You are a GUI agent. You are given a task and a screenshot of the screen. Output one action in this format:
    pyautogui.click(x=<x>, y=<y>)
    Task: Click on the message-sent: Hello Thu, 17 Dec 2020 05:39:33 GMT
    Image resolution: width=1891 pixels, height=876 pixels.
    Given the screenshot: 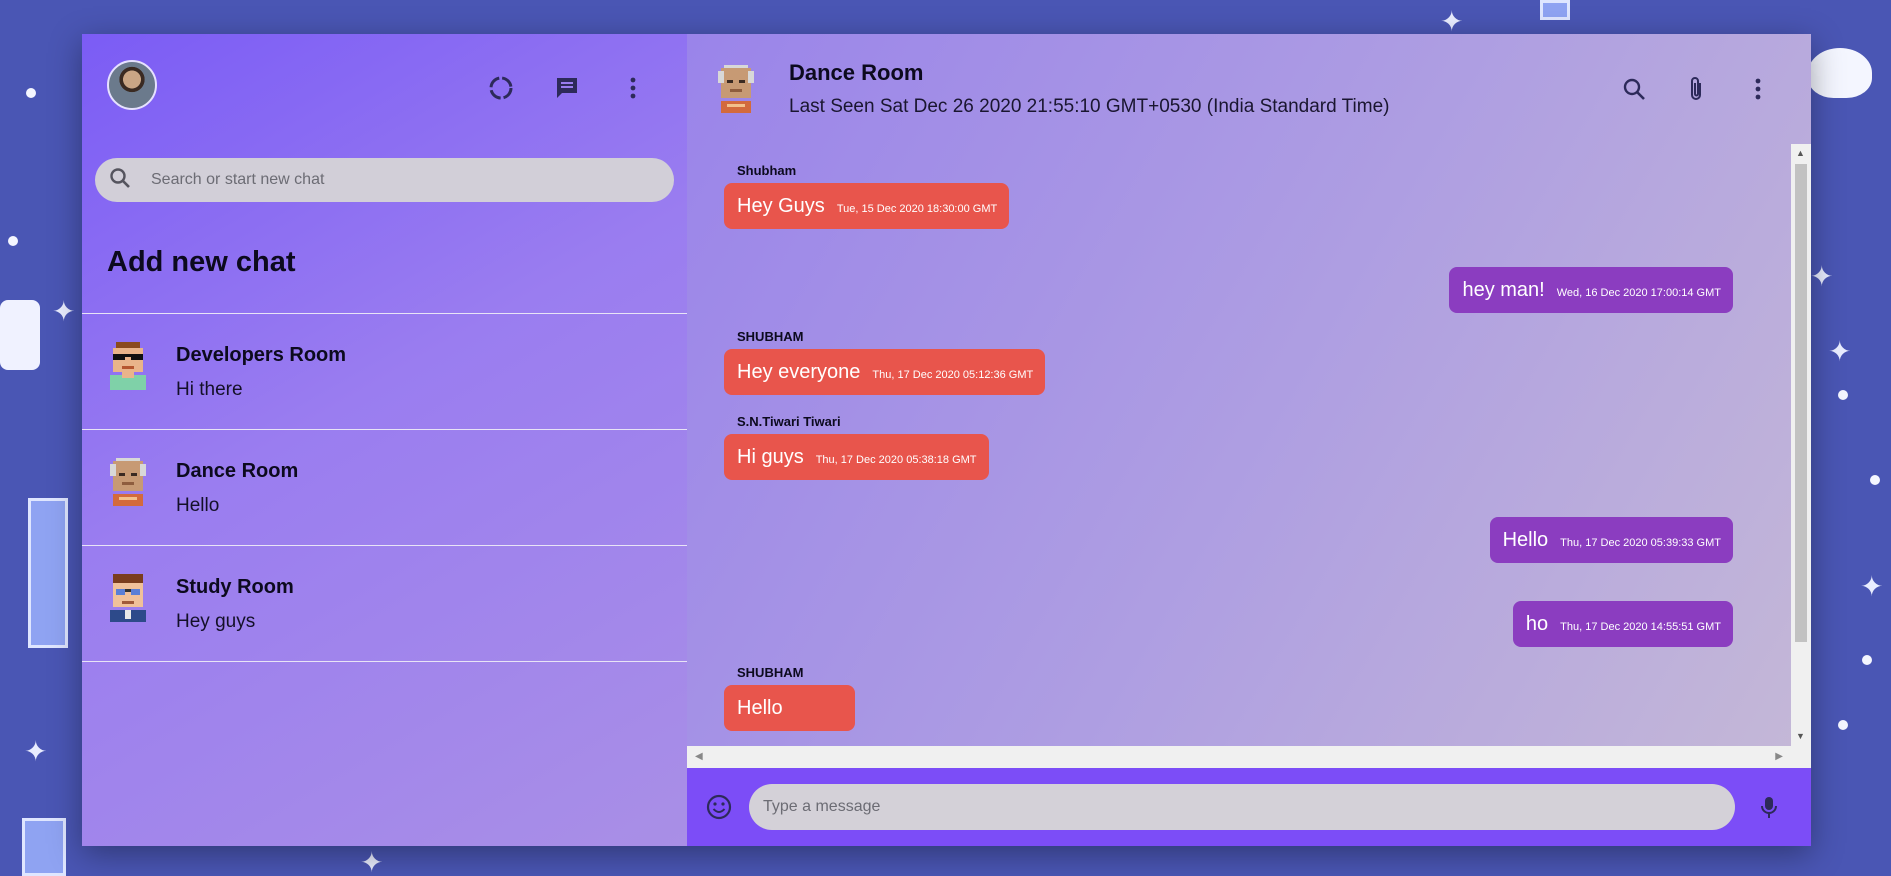 What is the action you would take?
    pyautogui.click(x=1228, y=539)
    